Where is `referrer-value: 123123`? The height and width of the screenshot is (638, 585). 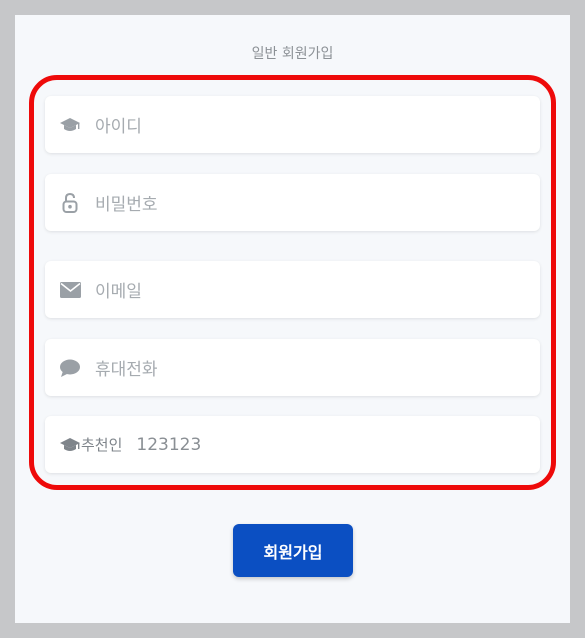
referrer-value: 123123 is located at coordinates (168, 445).